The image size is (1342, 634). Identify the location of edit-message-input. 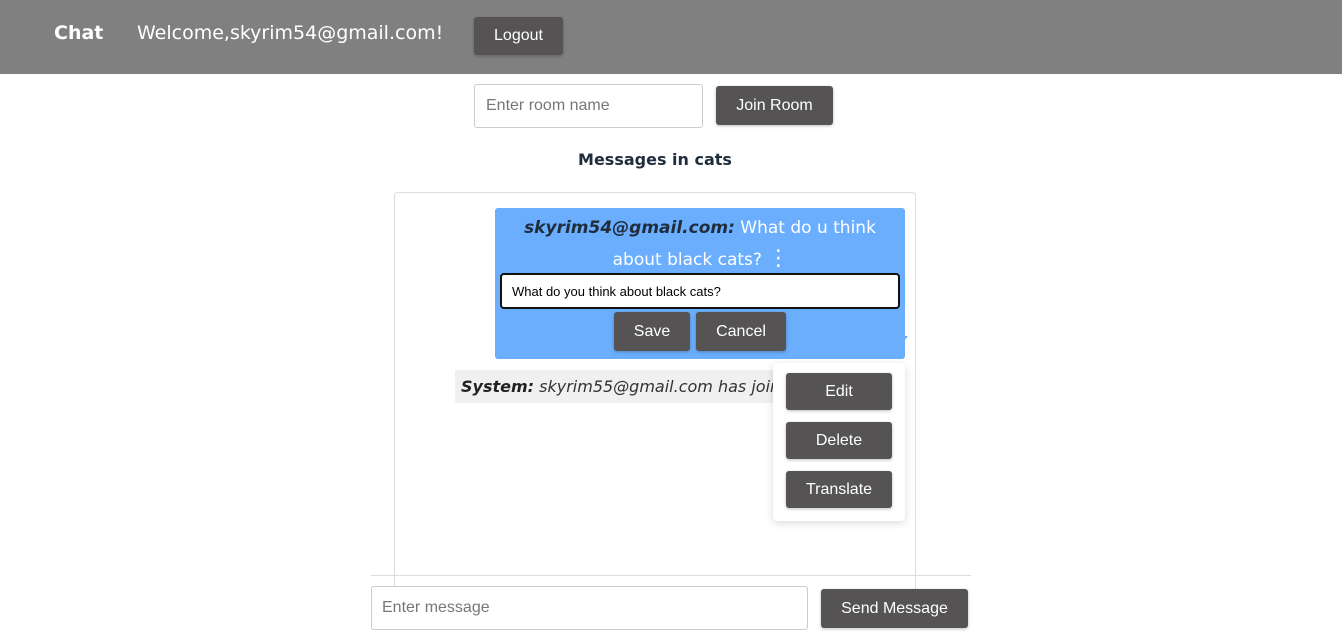
(700, 291).